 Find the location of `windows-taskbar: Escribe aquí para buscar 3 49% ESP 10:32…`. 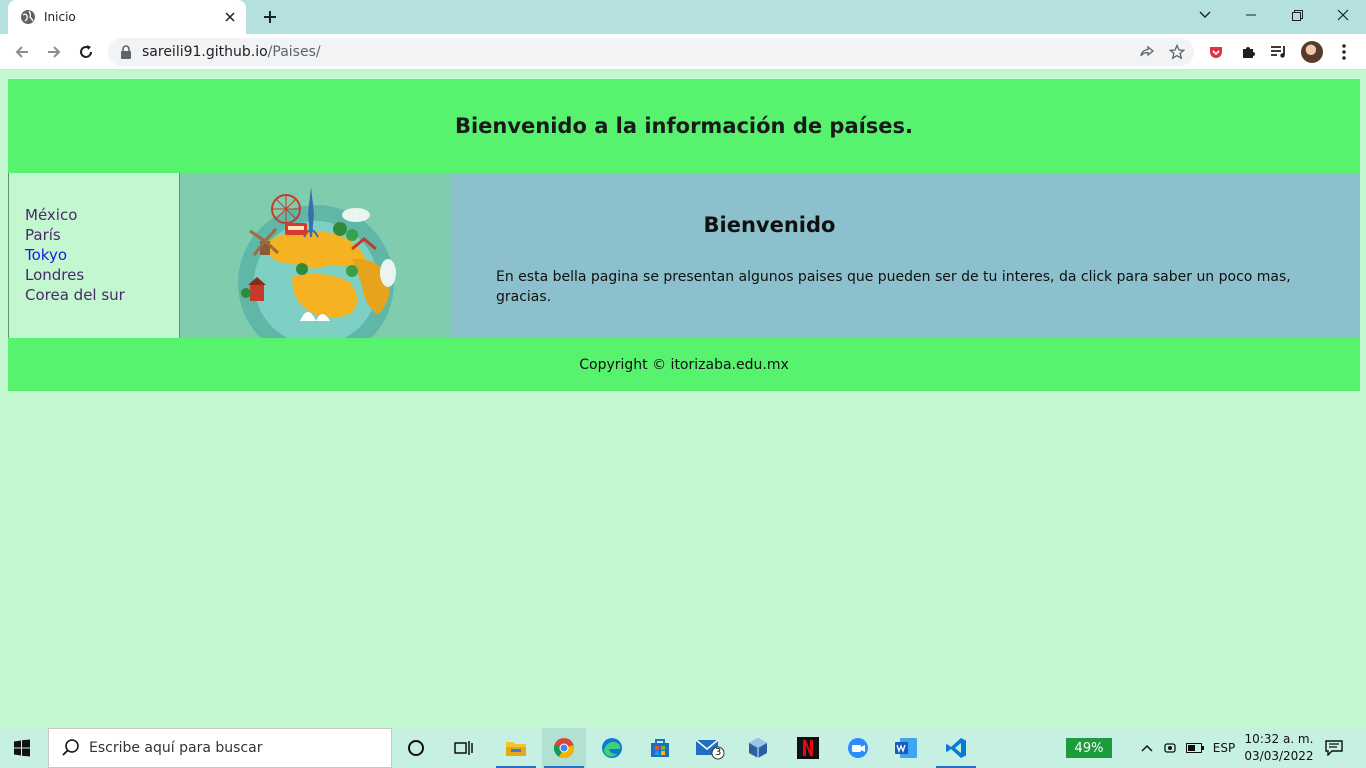

windows-taskbar: Escribe aquí para buscar 3 49% ESP 10:32… is located at coordinates (683, 748).